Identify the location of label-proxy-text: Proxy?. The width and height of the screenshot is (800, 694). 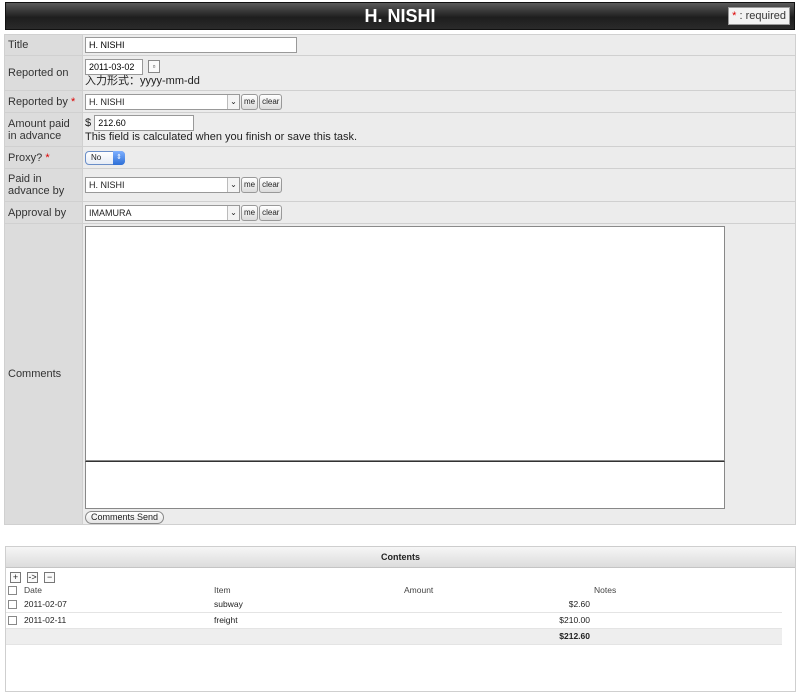
(25, 157).